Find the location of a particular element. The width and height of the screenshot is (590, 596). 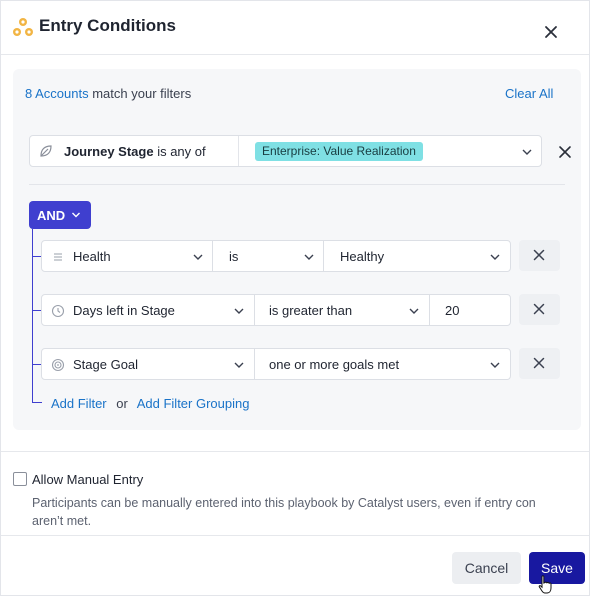

operator-select-days-left: is greater than is located at coordinates (342, 310).